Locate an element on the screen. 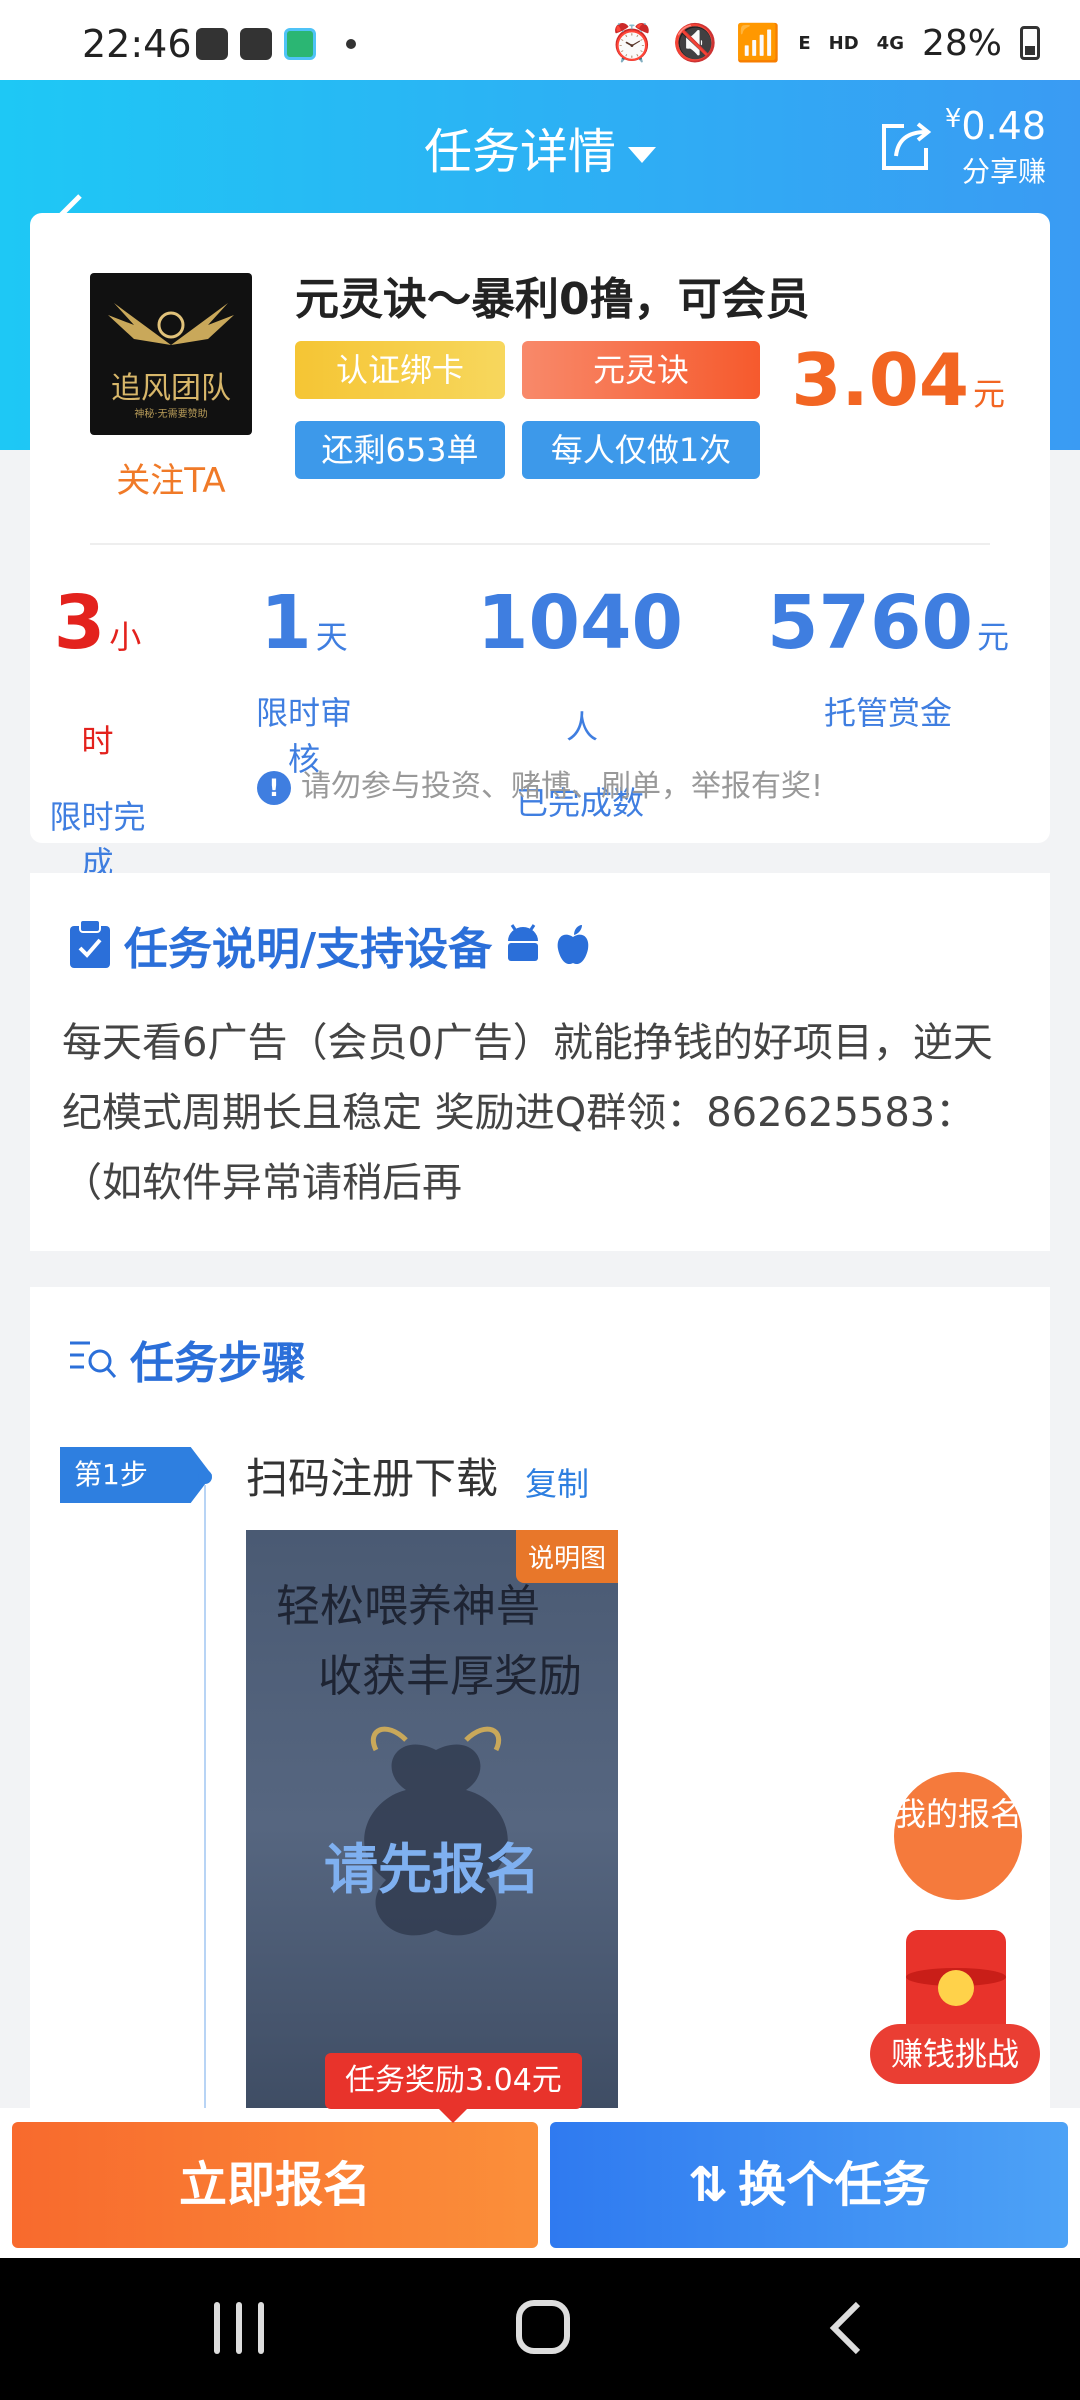 The image size is (1080, 2400). task-price: 3.04 元 is located at coordinates (898, 380).